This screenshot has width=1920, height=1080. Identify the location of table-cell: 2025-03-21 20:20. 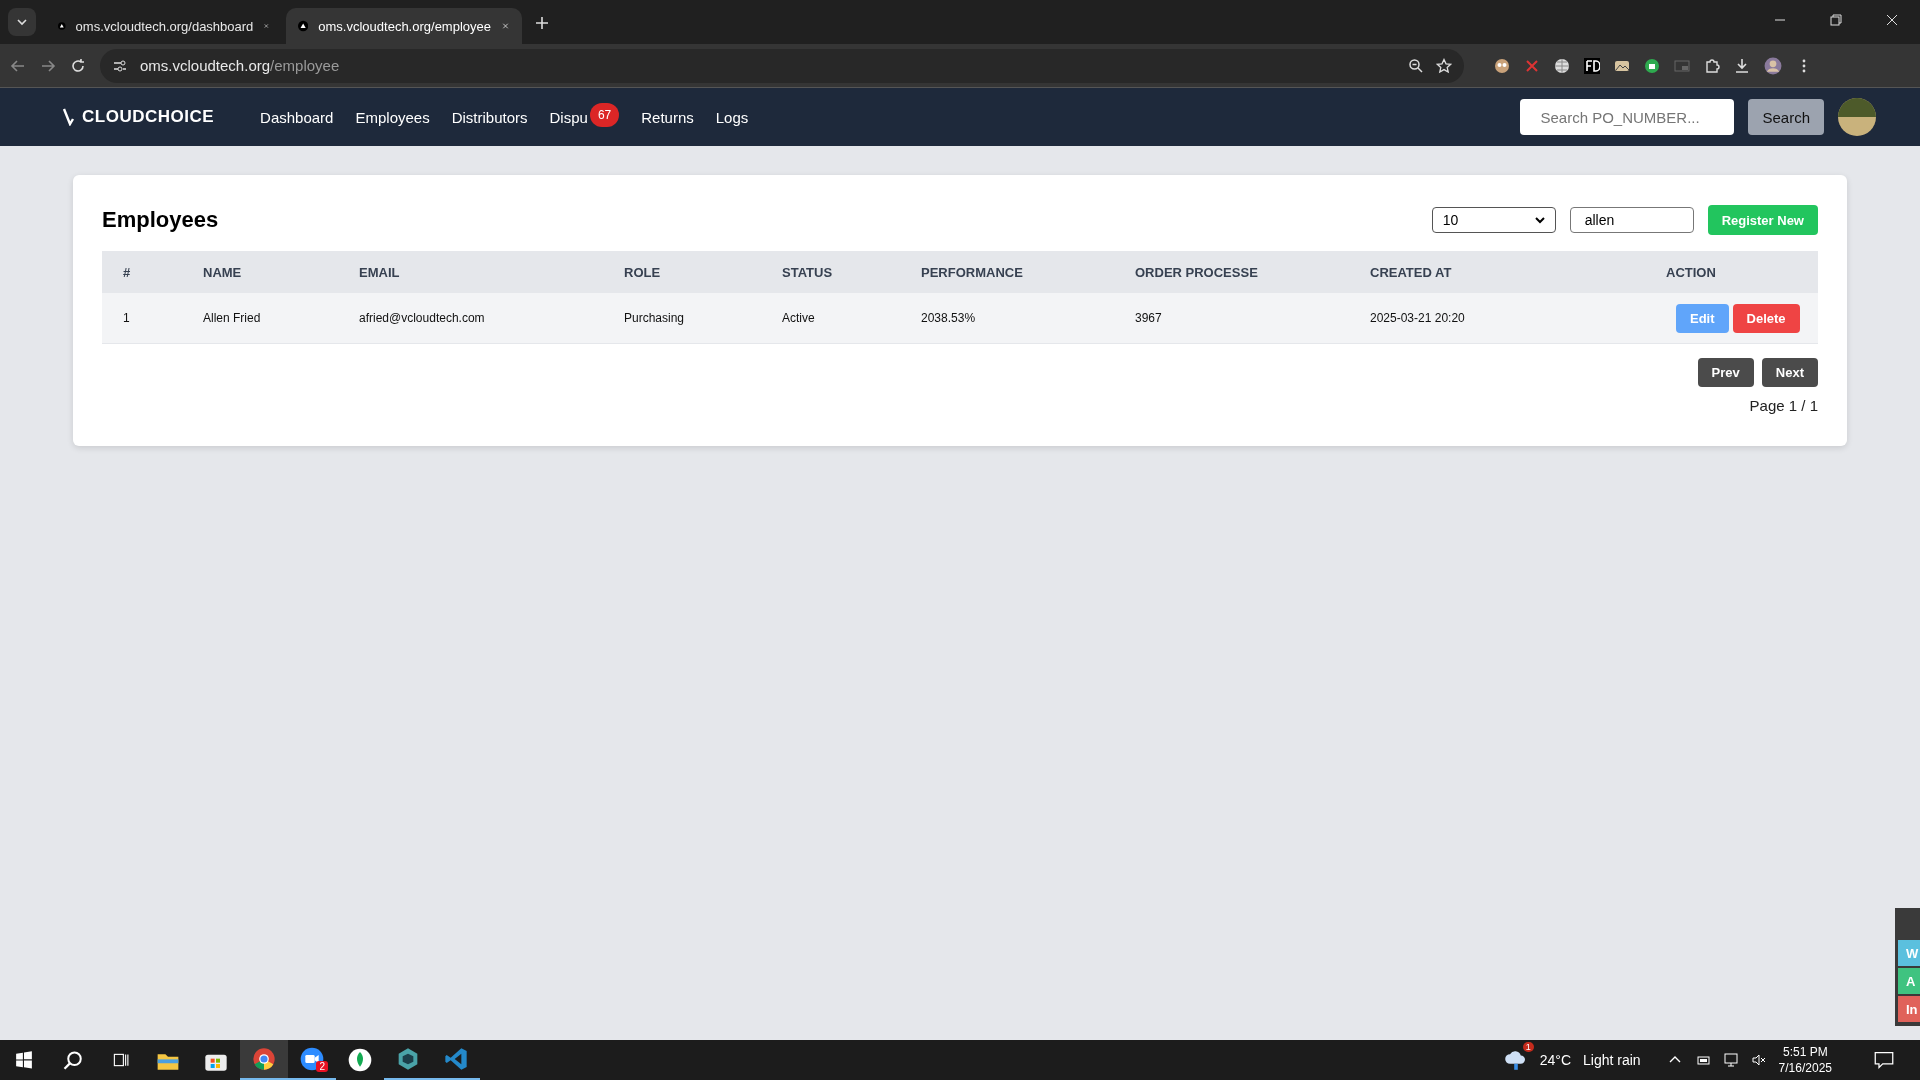
(1518, 318).